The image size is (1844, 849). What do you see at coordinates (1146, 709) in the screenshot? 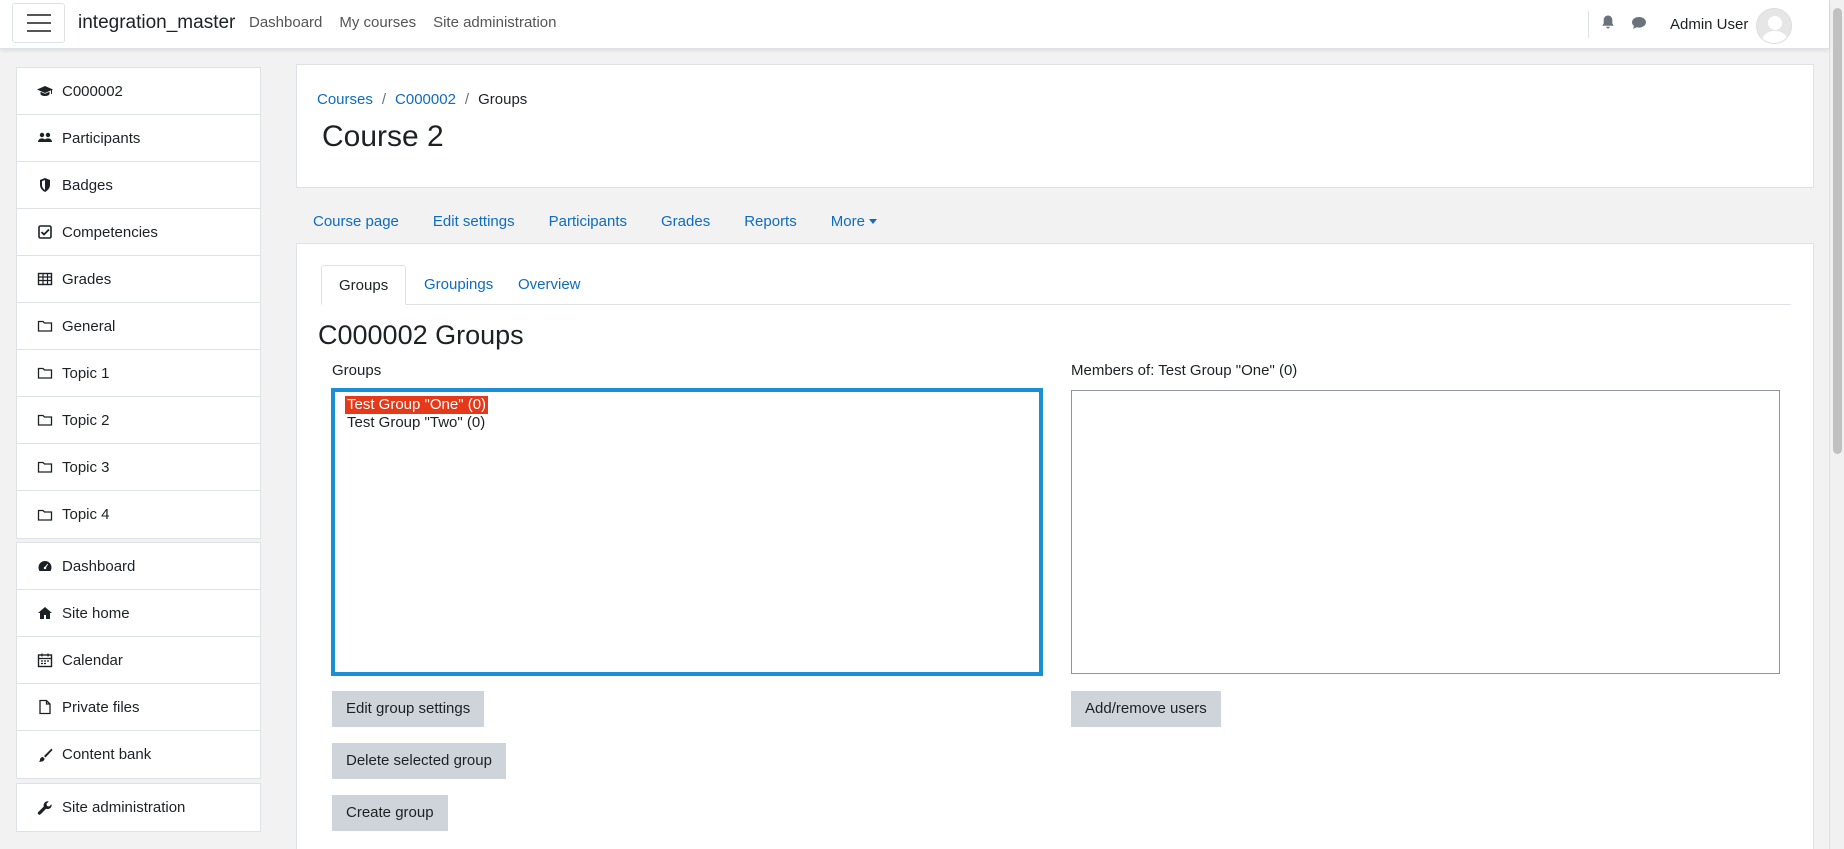
I see `add-remove-users-button: Add/remove users` at bounding box center [1146, 709].